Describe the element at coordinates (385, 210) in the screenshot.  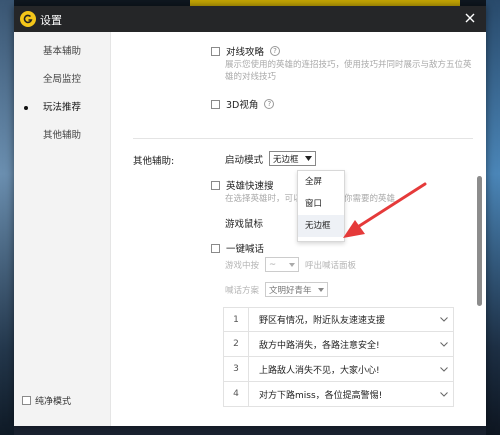
I see `annotation-arrow-icon` at that location.